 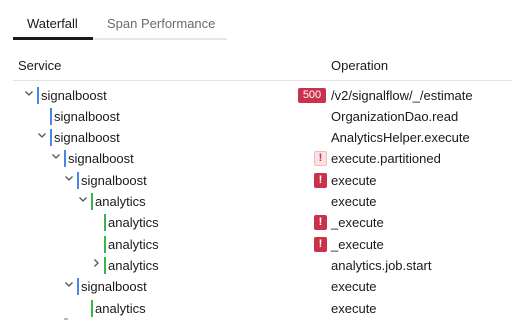 I want to click on operation-name: execute.partitioned, so click(x=386, y=158).